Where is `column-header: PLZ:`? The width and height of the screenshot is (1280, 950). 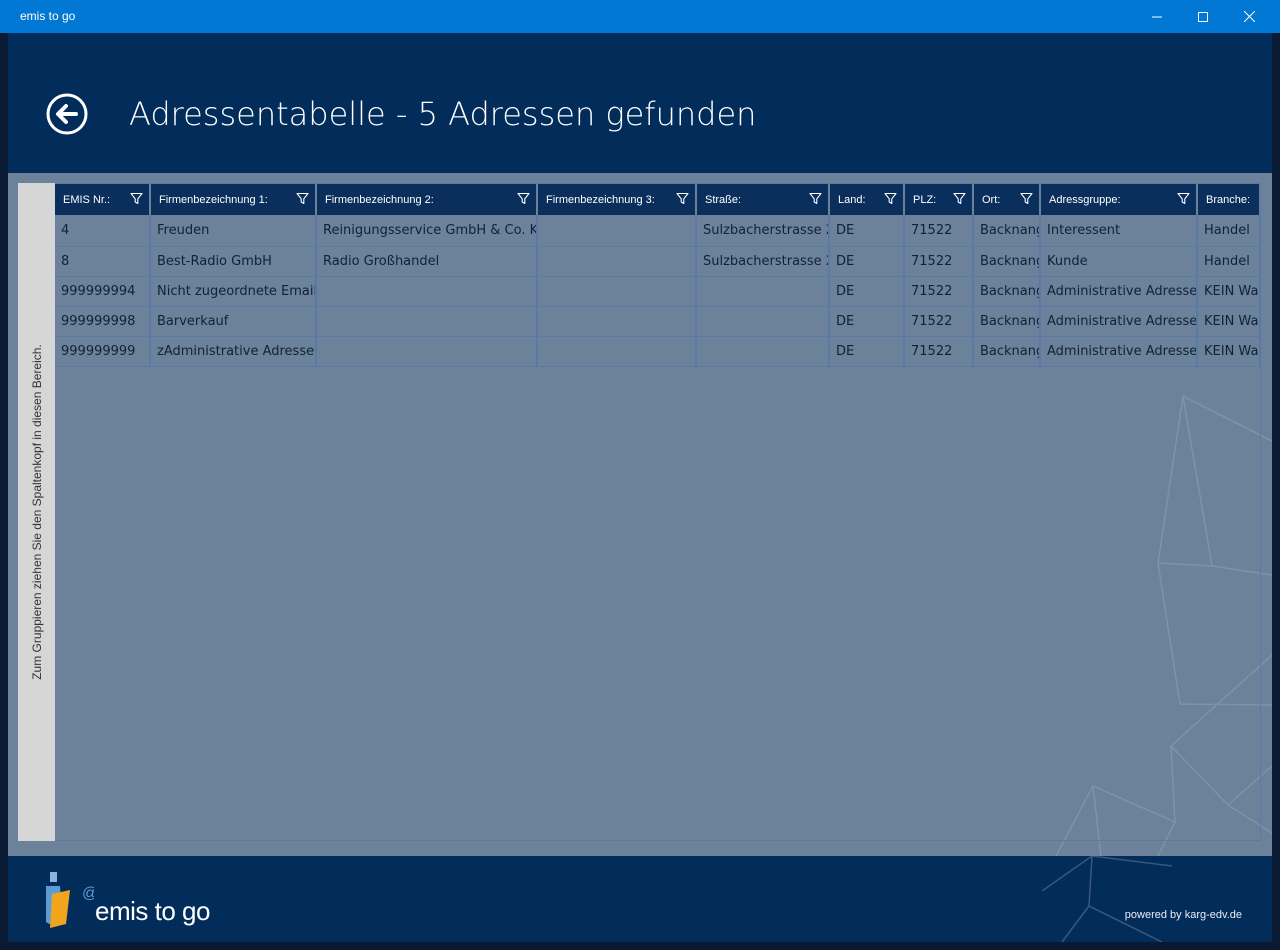 column-header: PLZ: is located at coordinates (939, 199).